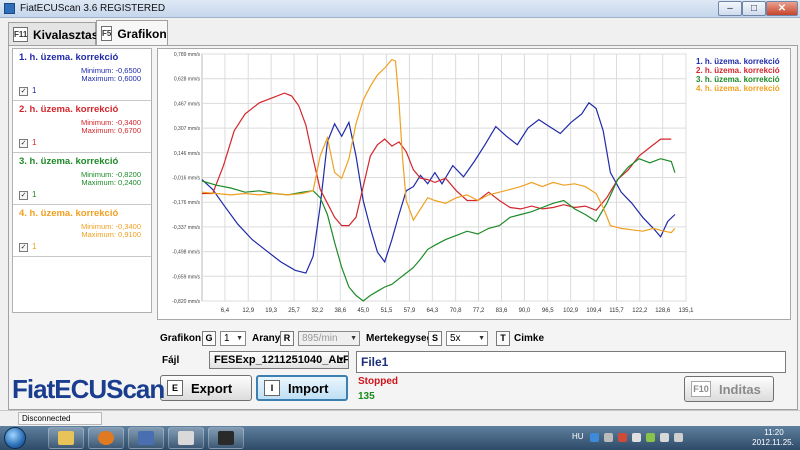  Describe the element at coordinates (435, 338) in the screenshot. I see `mertekegyseg-key: S` at that location.